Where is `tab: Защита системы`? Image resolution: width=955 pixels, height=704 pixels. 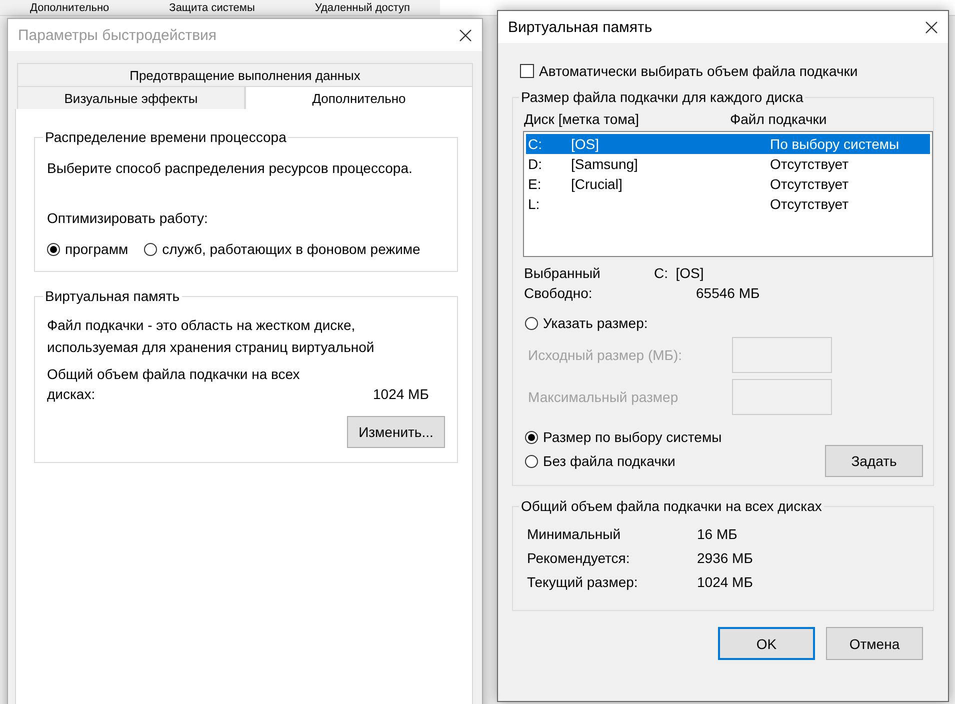 tab: Защита системы is located at coordinates (212, 7).